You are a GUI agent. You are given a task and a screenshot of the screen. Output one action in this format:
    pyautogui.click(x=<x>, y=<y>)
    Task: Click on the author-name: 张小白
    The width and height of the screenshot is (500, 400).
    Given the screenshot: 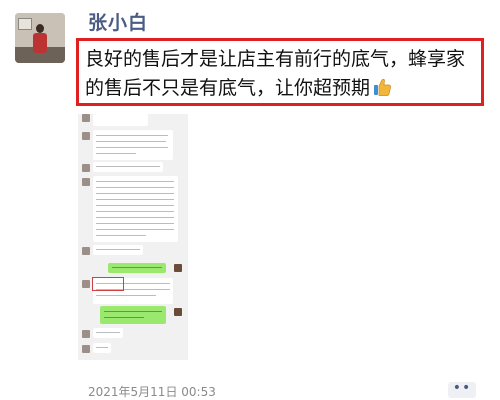 What is the action you would take?
    pyautogui.click(x=118, y=21)
    